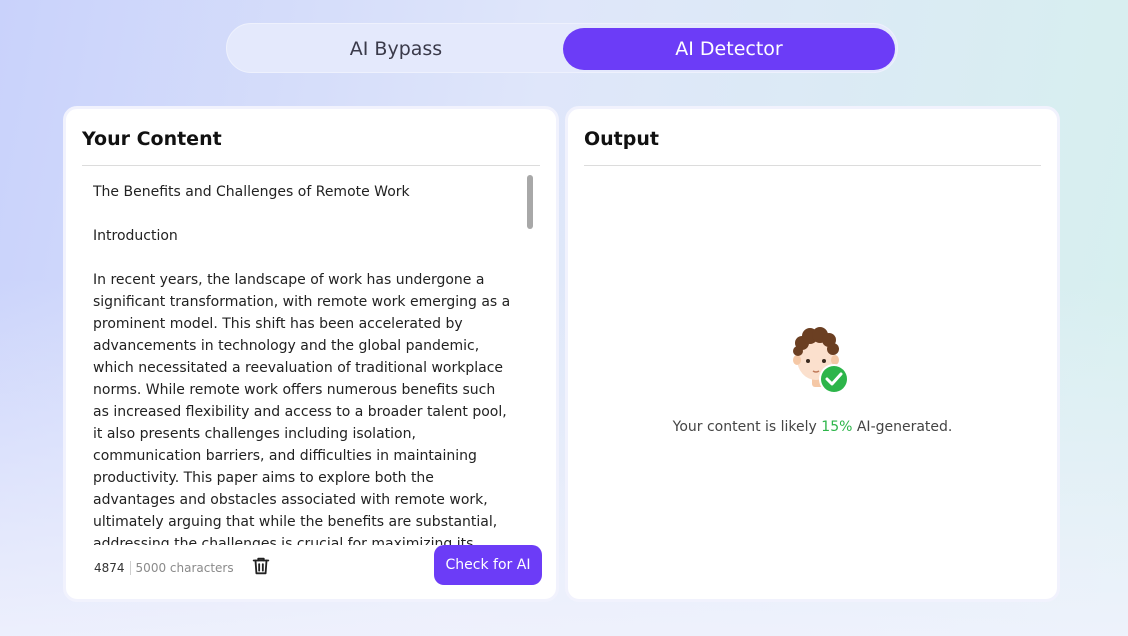 The width and height of the screenshot is (1128, 636). What do you see at coordinates (562, 48) in the screenshot?
I see `mode-tabs: AI Bypass AI Detector` at bounding box center [562, 48].